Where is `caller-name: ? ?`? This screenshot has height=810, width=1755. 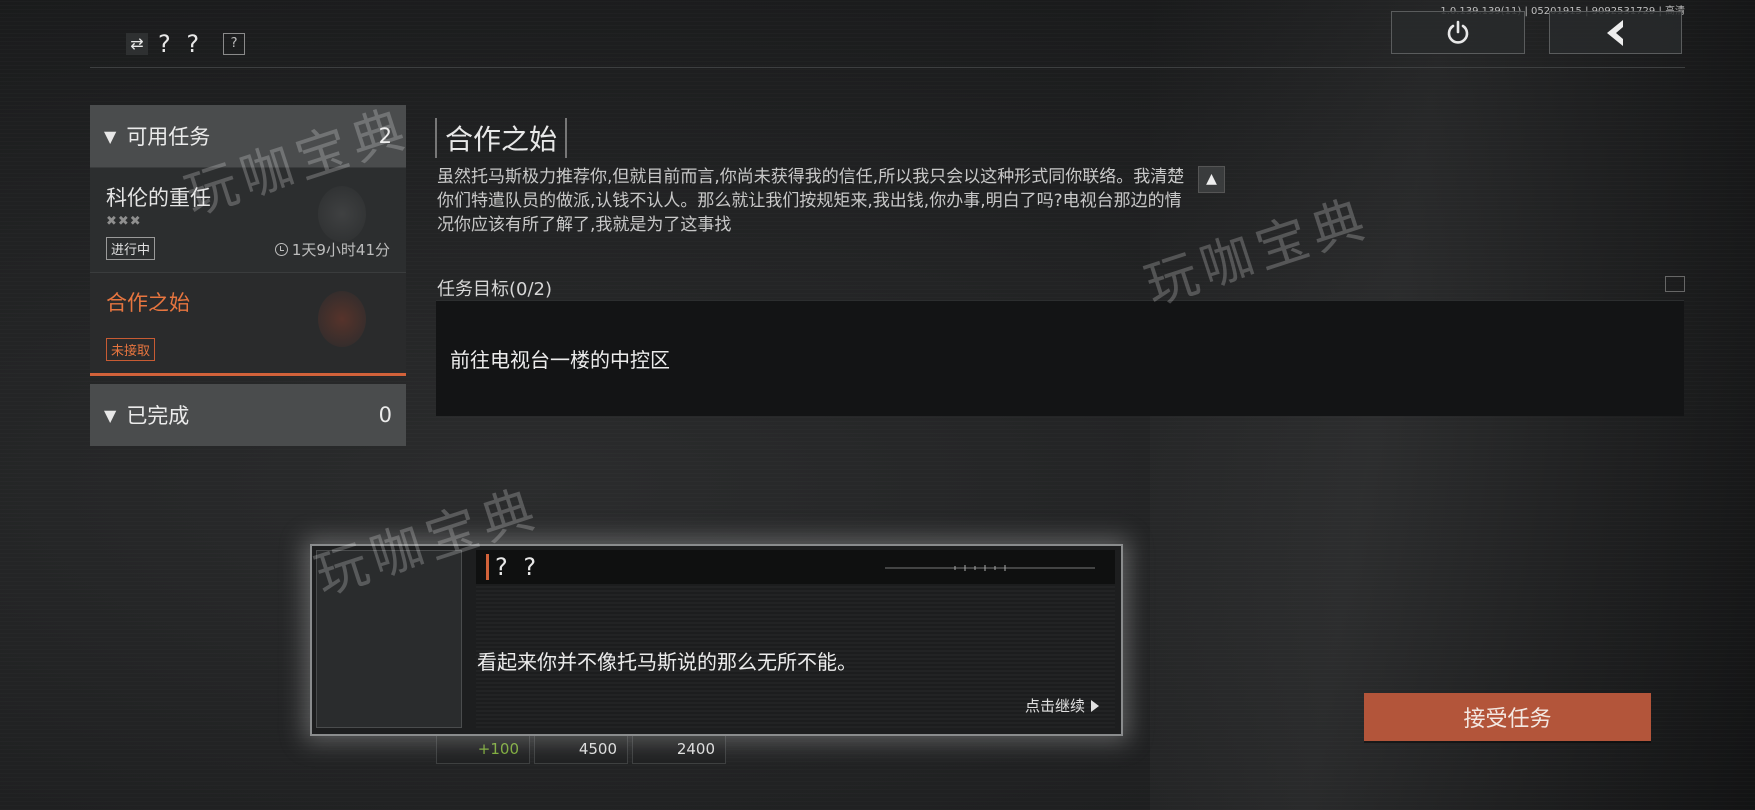 caller-name: ? ? is located at coordinates (181, 44).